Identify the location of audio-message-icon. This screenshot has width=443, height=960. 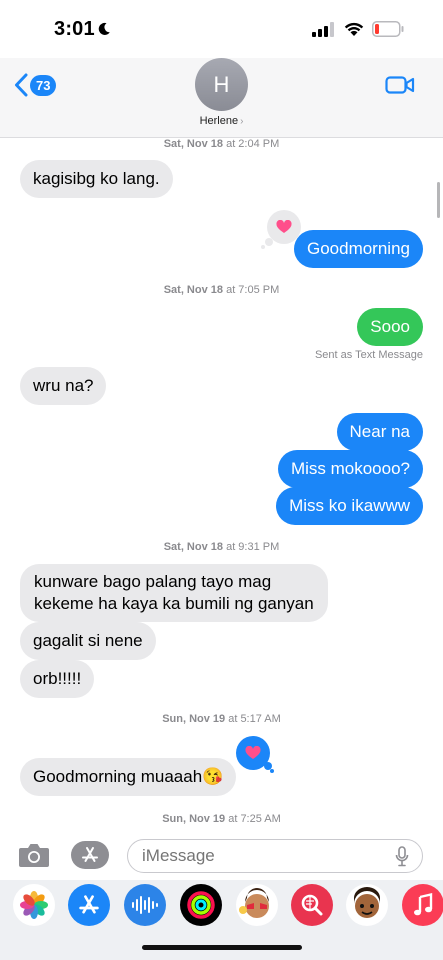
(145, 905).